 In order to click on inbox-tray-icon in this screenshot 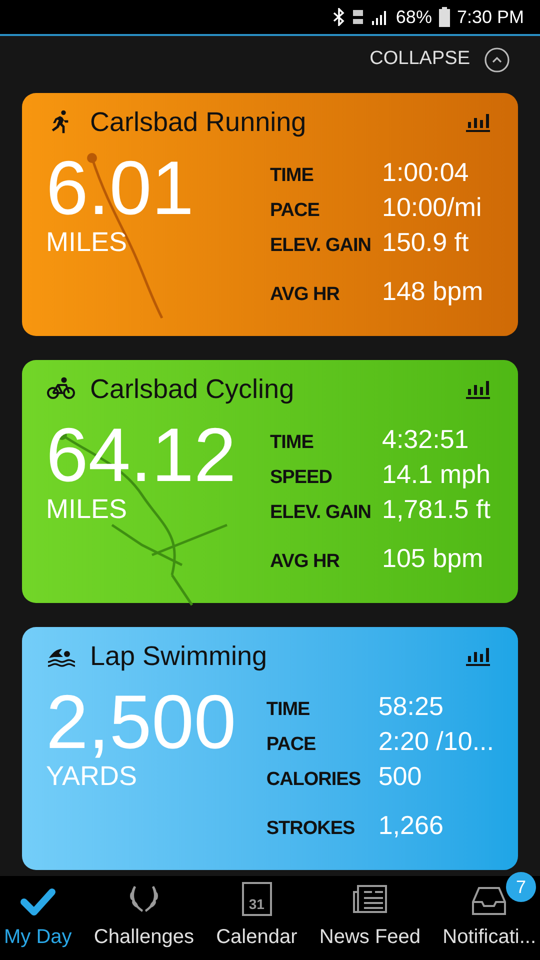, I will do `click(489, 901)`.